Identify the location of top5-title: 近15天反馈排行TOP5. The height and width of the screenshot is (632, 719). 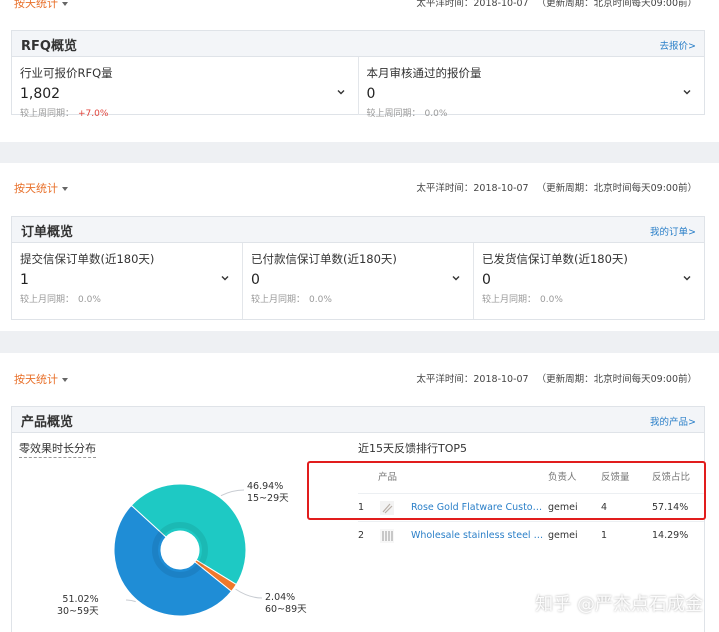
(413, 448).